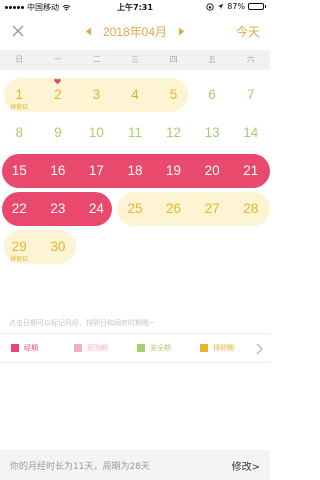 The image size is (320, 480). I want to click on legend-item: 预测期, so click(100, 348).